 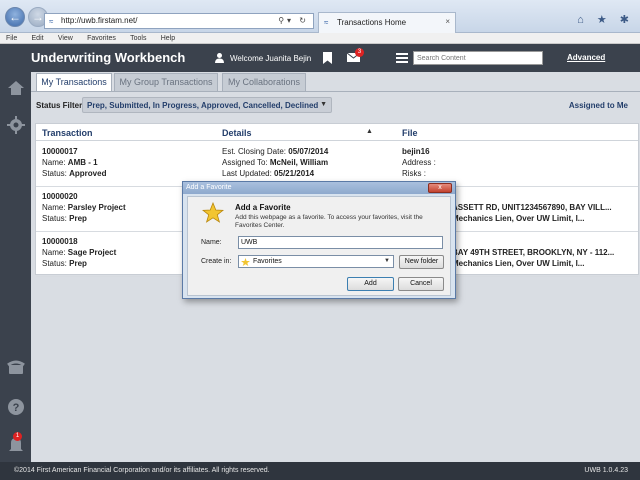 I want to click on transaction-cell: 10000017 Name: AMB - 1 Status: Approved, so click(x=74, y=162).